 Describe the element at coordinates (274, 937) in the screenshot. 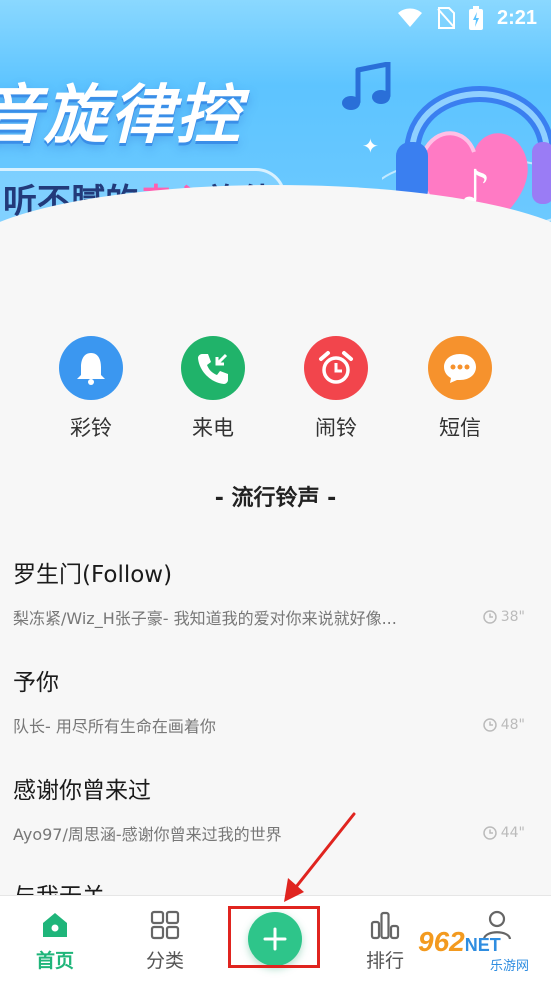

I see `annotation-highlight-box` at that location.